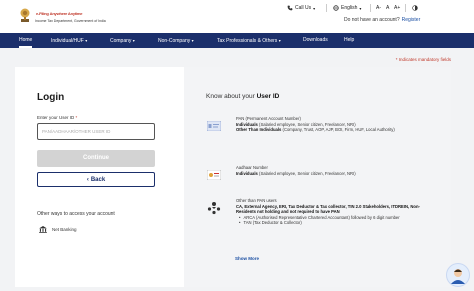 This screenshot has width=474, height=291. What do you see at coordinates (43, 229) in the screenshot?
I see `bank-icon` at bounding box center [43, 229].